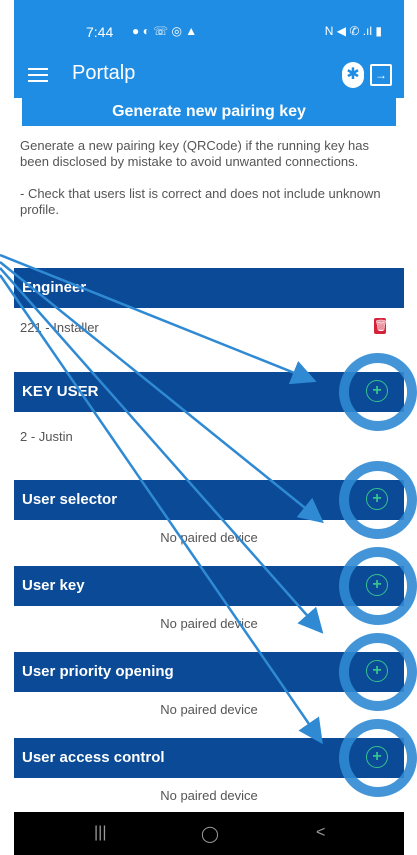 The width and height of the screenshot is (417, 855). What do you see at coordinates (165, 31) in the screenshot?
I see `status-left-icons: ● ◐ ☏ ◎ ▲` at bounding box center [165, 31].